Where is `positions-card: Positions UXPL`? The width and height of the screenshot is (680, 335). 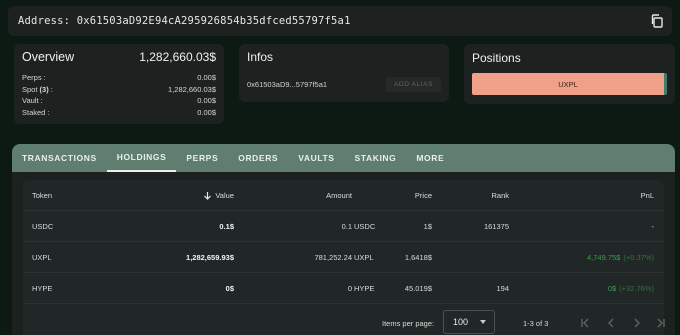
positions-card: Positions UXPL is located at coordinates (569, 74).